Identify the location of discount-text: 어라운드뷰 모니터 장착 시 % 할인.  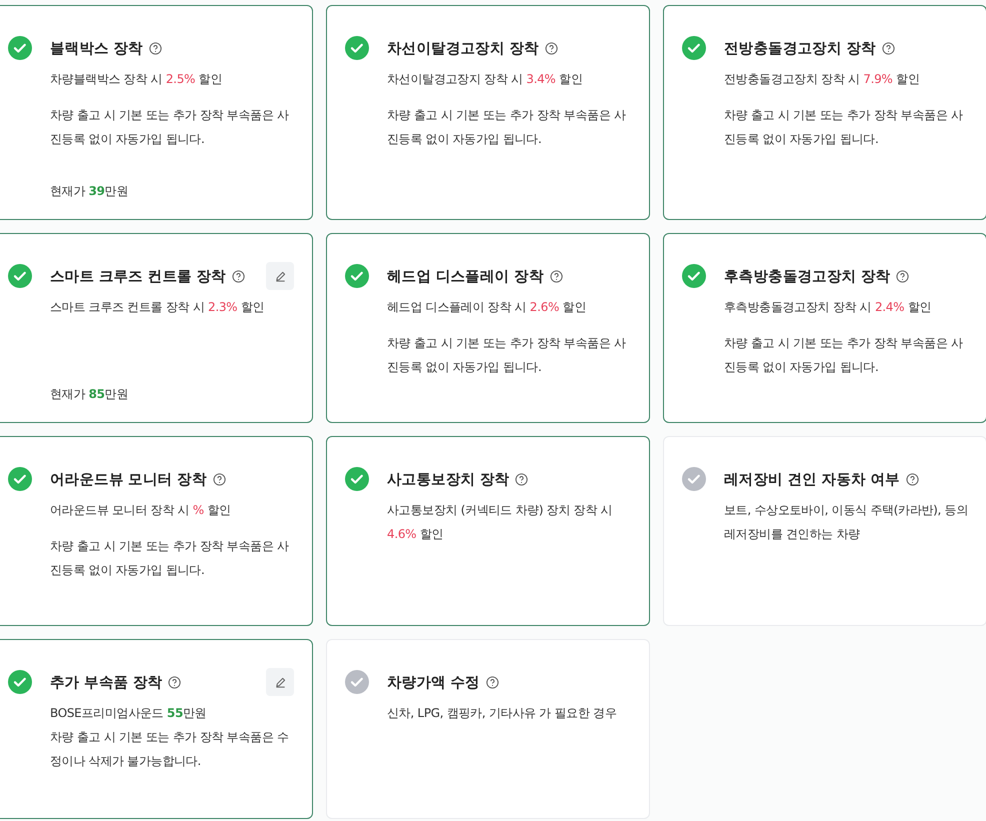
(141, 510).